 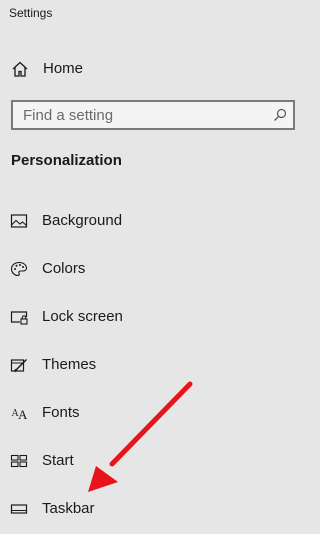 What do you see at coordinates (19, 461) in the screenshot?
I see `start-icon` at bounding box center [19, 461].